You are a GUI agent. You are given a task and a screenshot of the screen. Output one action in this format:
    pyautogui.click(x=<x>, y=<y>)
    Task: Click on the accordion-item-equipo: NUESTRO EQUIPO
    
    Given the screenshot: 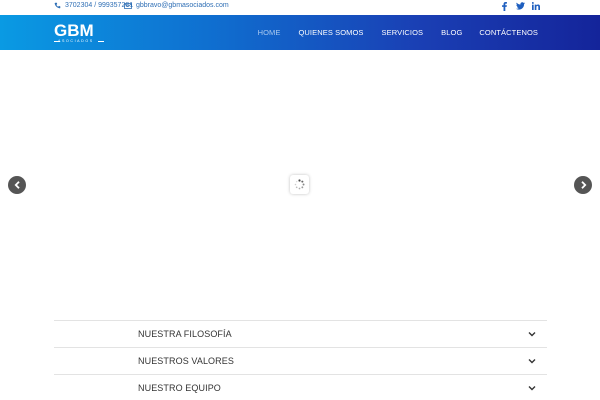 What is the action you would take?
    pyautogui.click(x=300, y=387)
    